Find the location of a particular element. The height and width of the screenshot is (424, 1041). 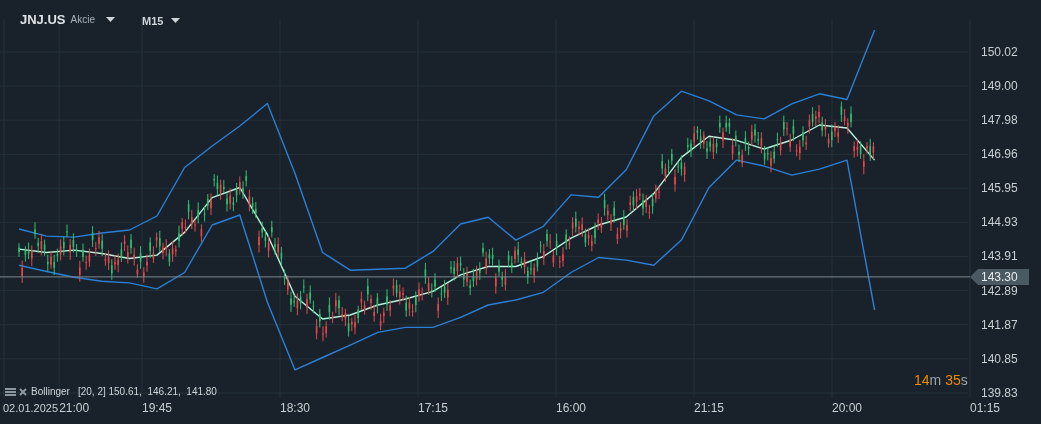

time-label: 21:00 is located at coordinates (74, 408).